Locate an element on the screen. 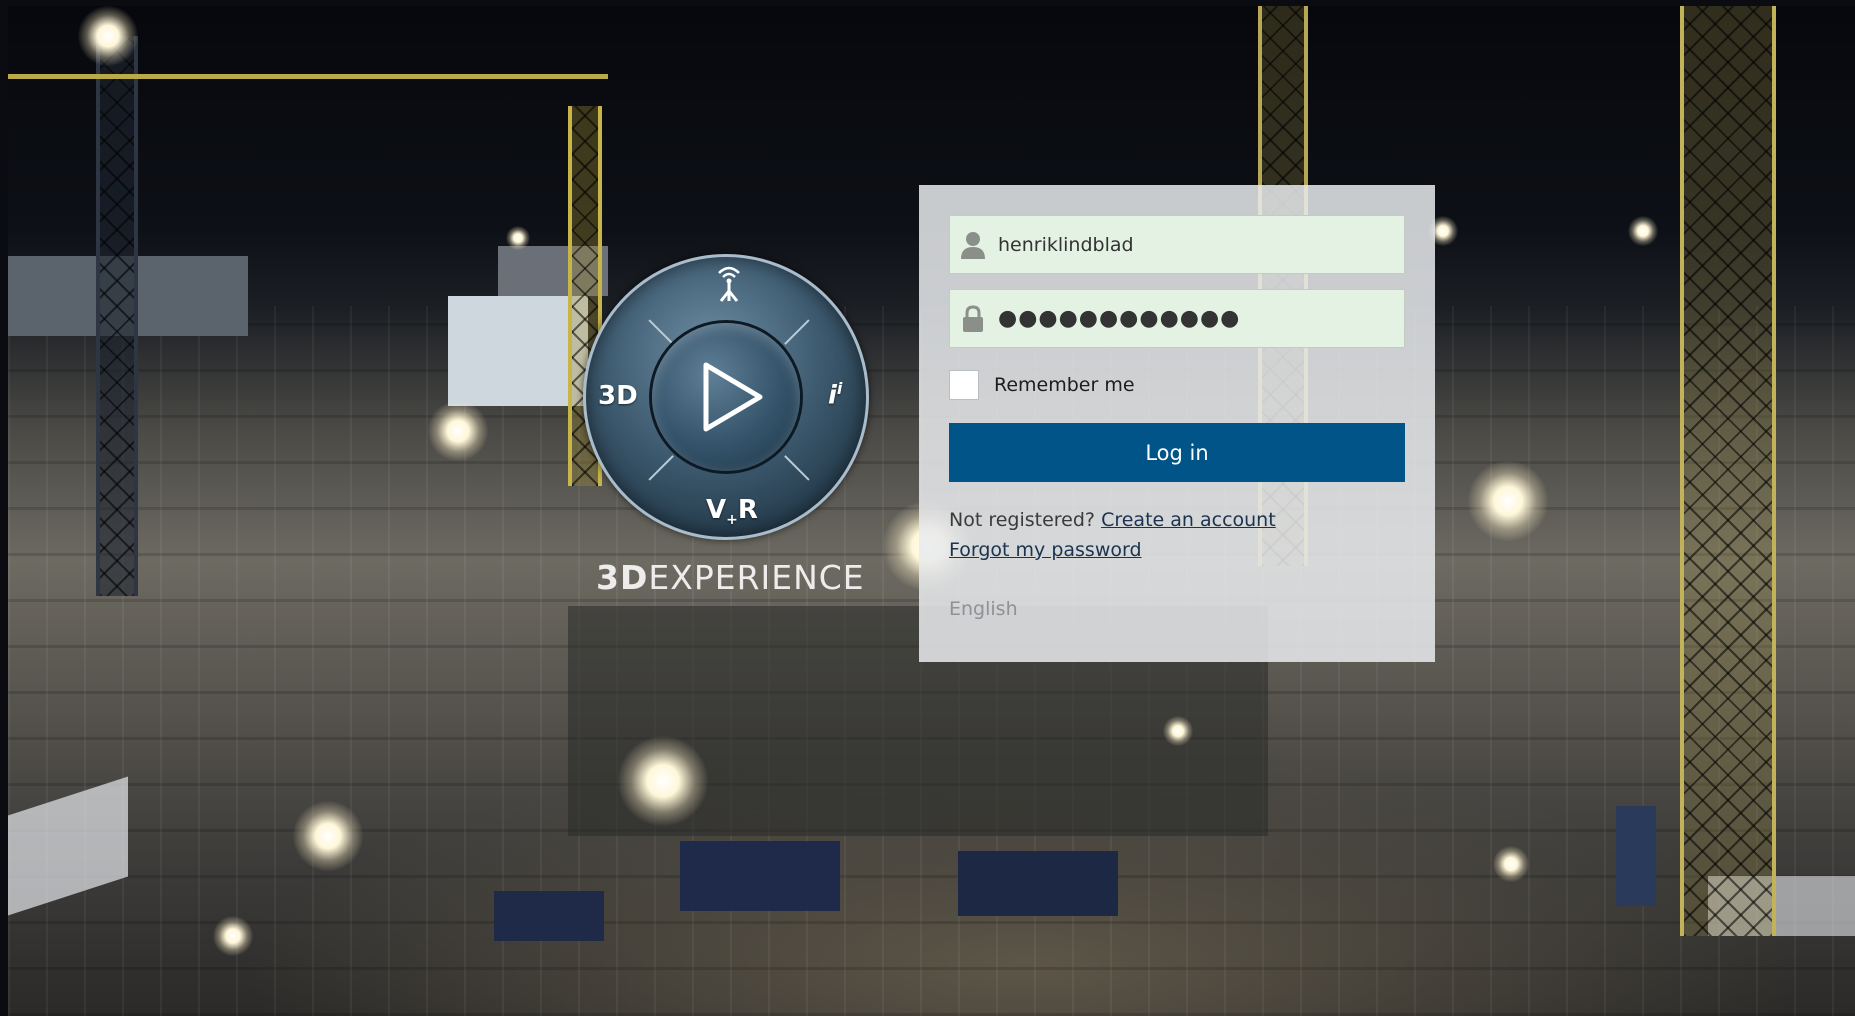  user-icon is located at coordinates (973, 245).